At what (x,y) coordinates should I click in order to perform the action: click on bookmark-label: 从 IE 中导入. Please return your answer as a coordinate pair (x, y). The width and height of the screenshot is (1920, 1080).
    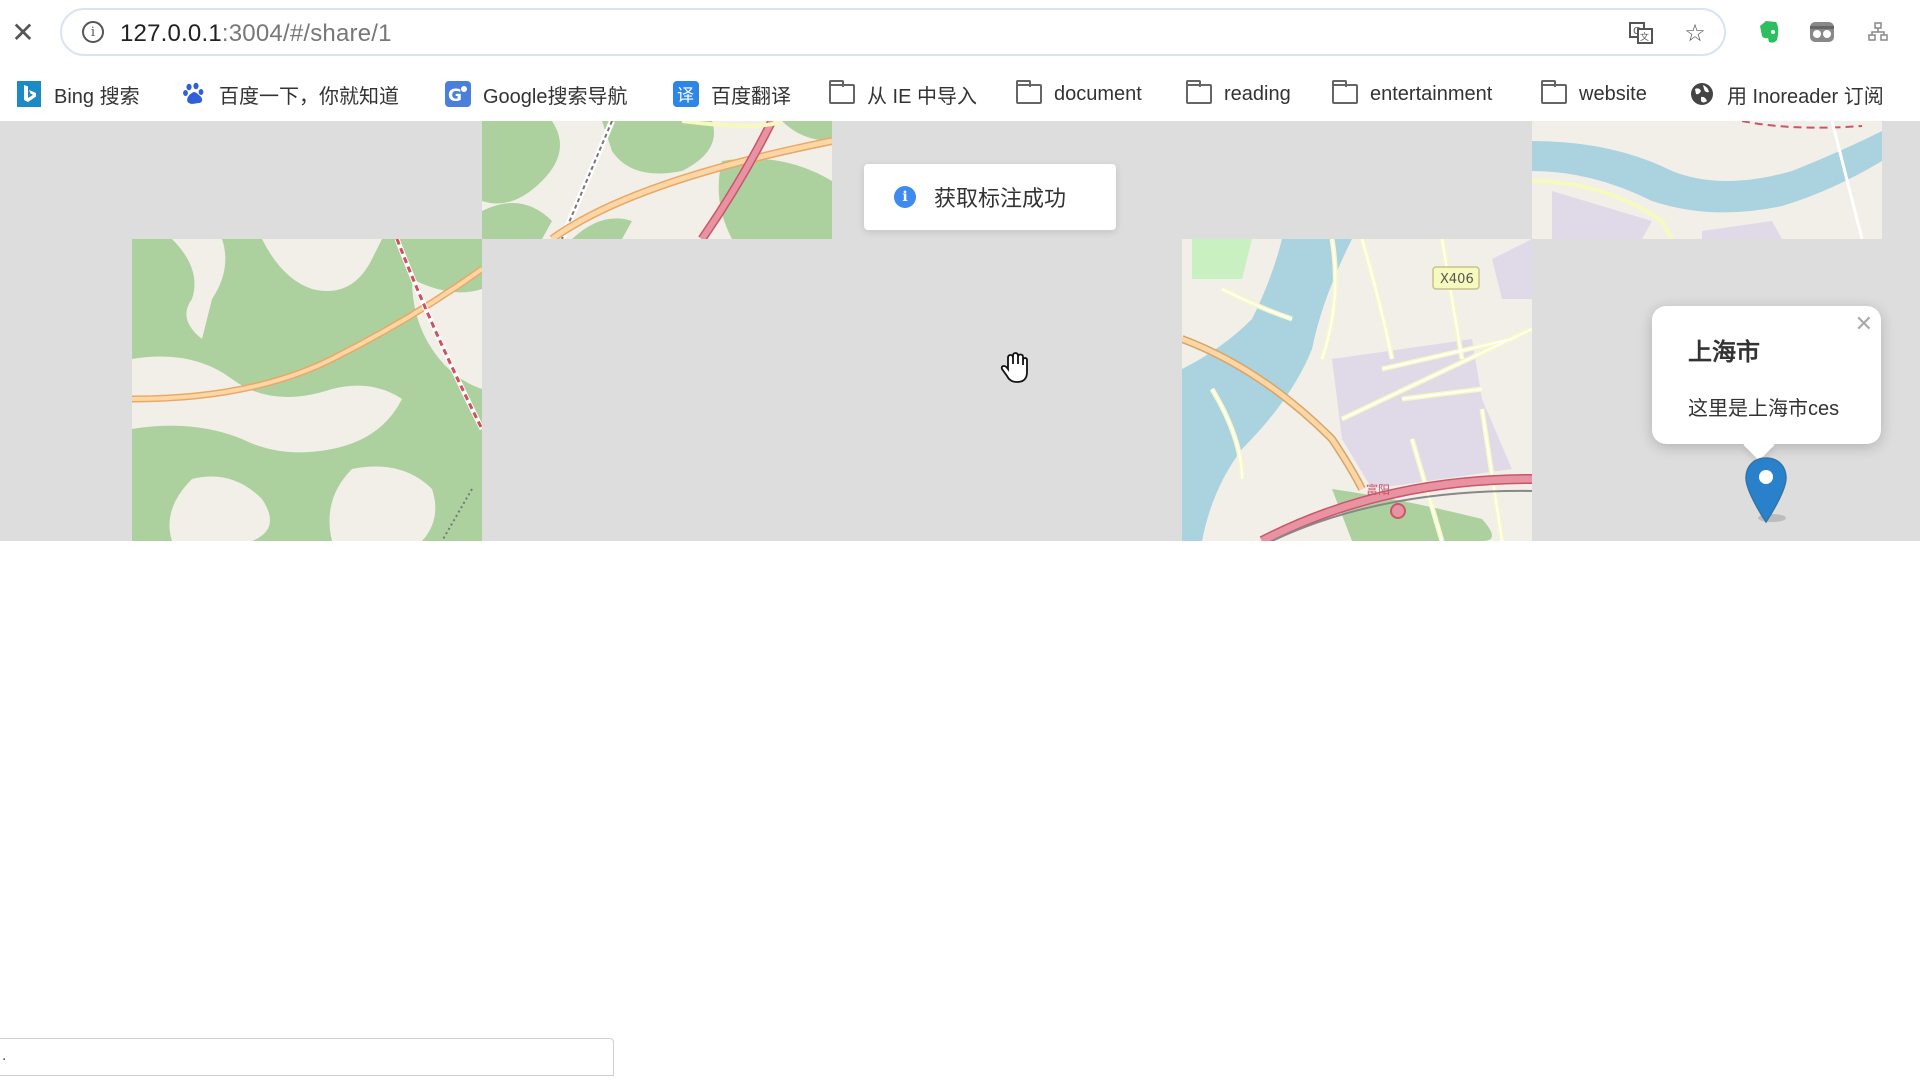
    Looking at the image, I should click on (922, 96).